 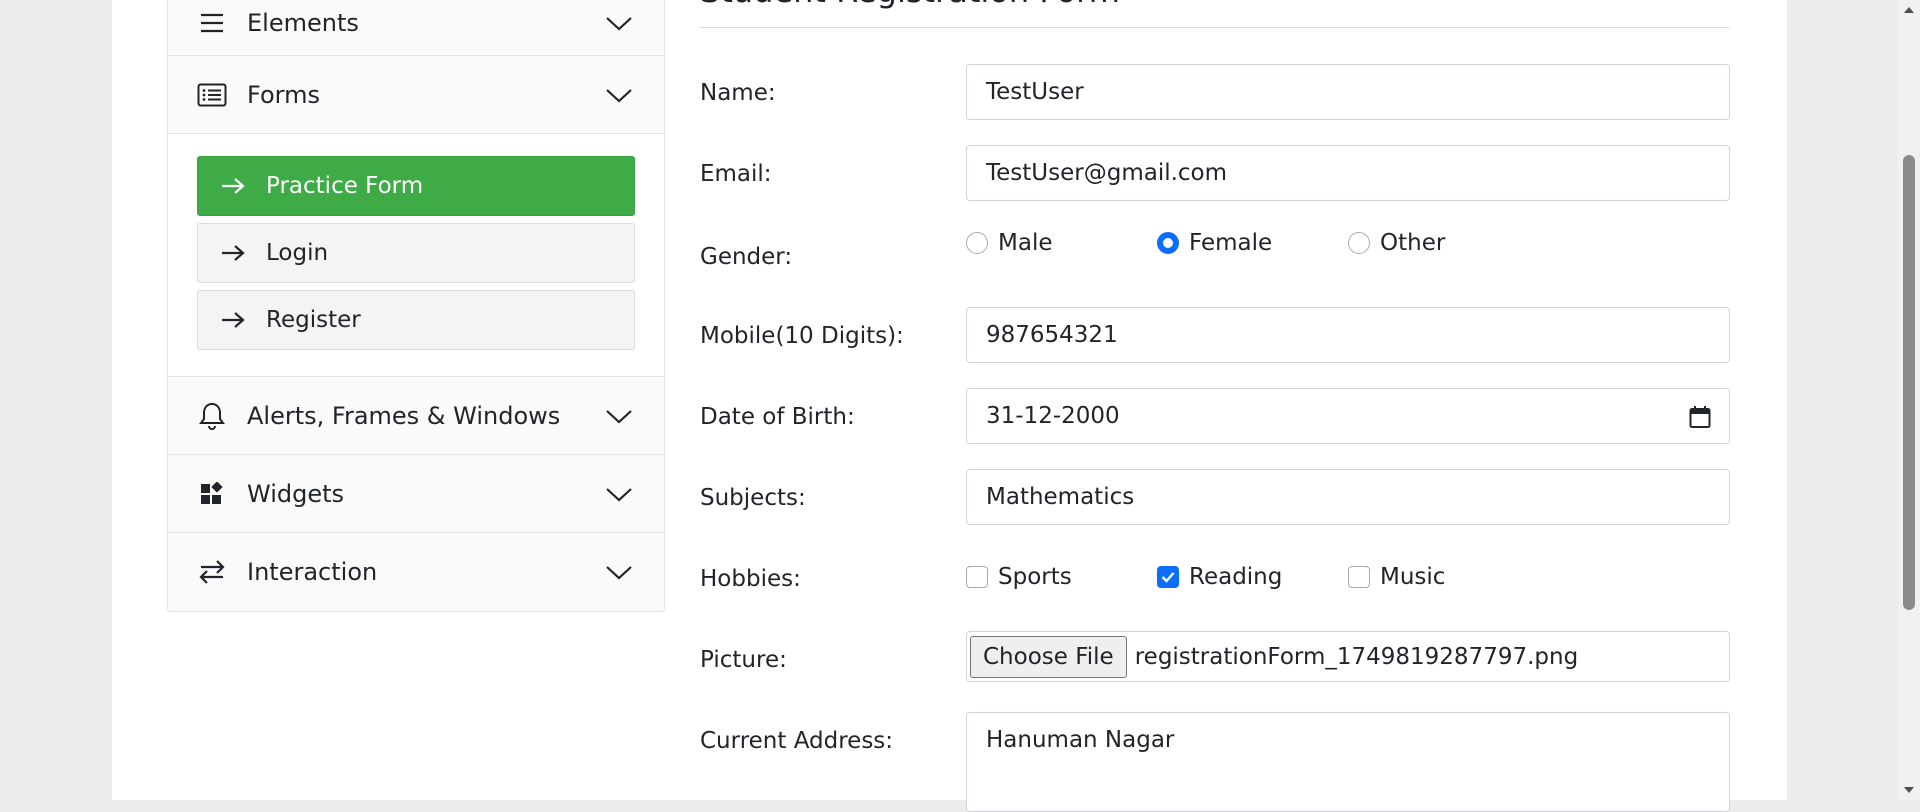 What do you see at coordinates (212, 95) in the screenshot?
I see `list-icon` at bounding box center [212, 95].